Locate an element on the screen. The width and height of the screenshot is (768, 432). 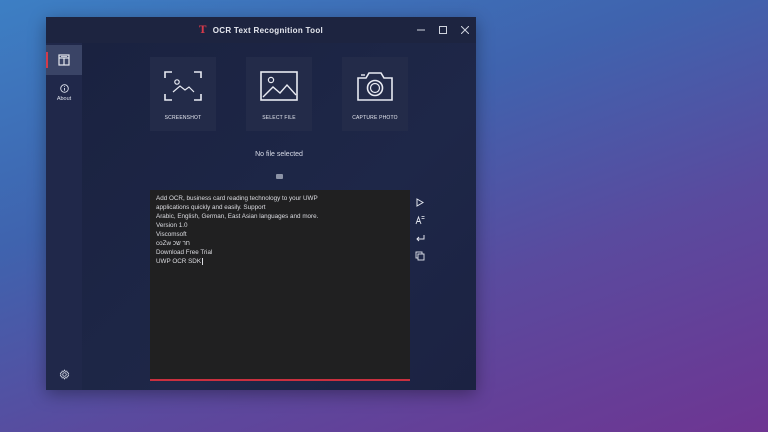
sidebar-item-label: About is located at coordinates (64, 99).